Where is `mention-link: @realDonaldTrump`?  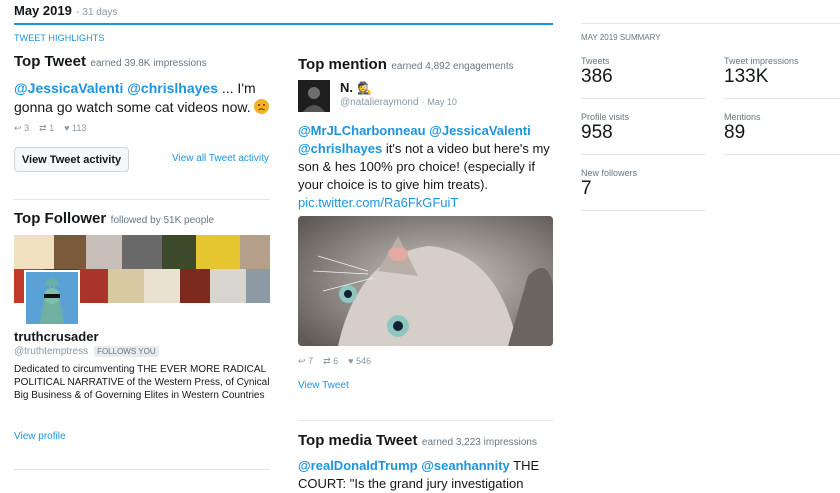 mention-link: @realDonaldTrump is located at coordinates (358, 465).